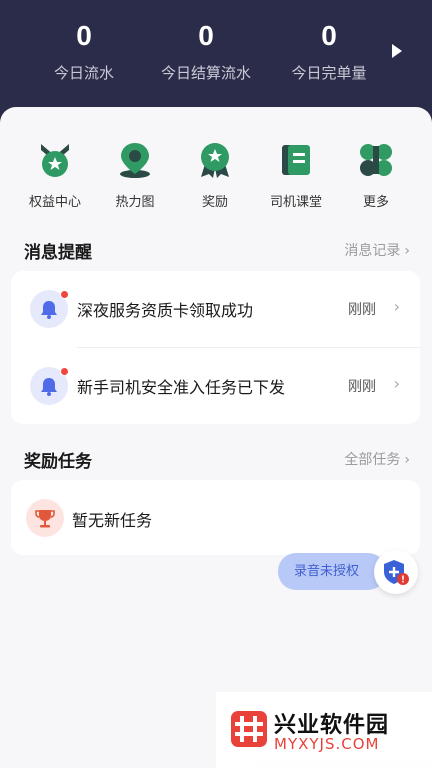 This screenshot has height=768, width=432. I want to click on all-tasks-link: 全部任务 ›, so click(377, 459).